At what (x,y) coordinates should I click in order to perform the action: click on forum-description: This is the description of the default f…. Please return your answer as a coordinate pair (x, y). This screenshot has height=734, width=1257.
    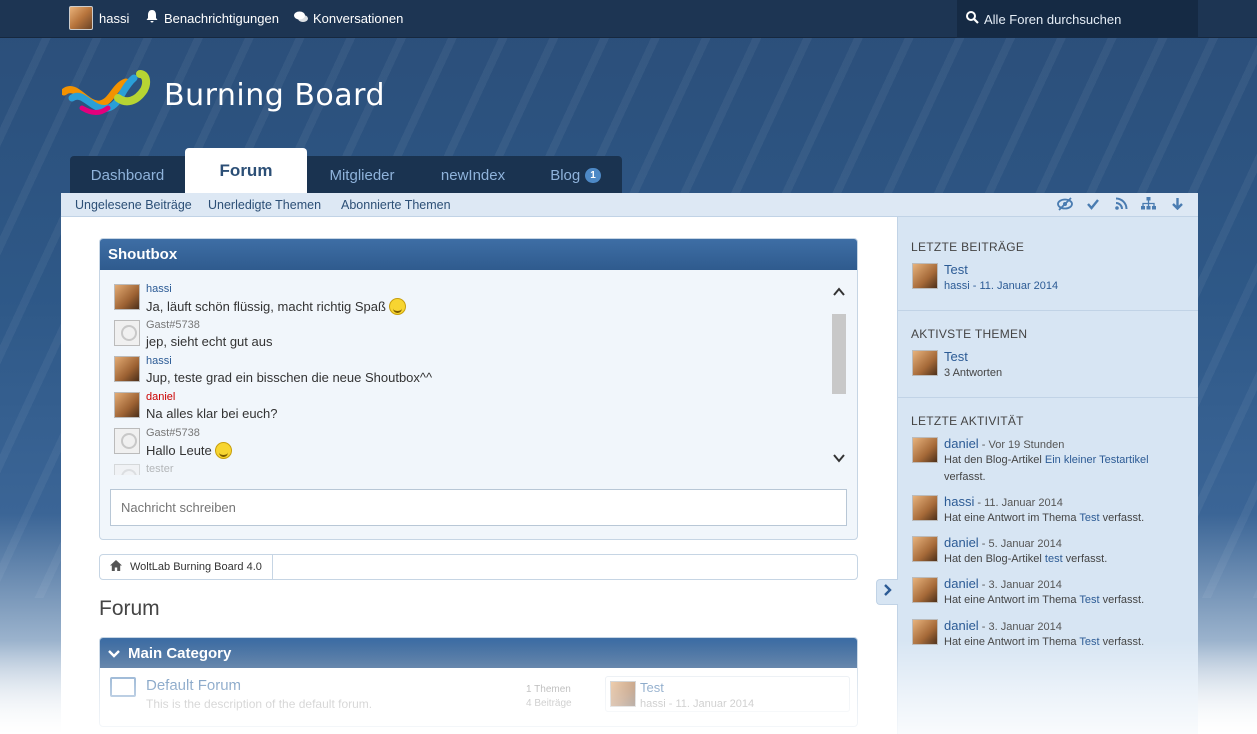
    Looking at the image, I should click on (259, 704).